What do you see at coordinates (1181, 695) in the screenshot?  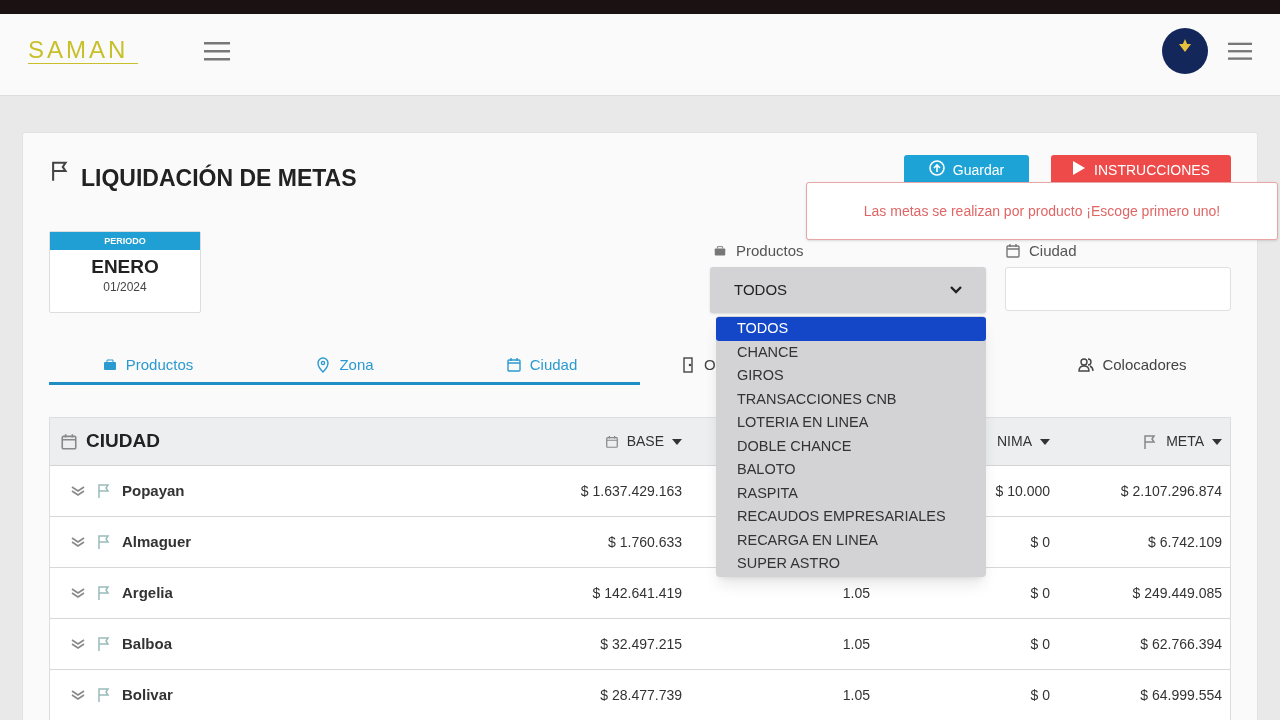 I see `table-cell-text: $ 64.999.554` at bounding box center [1181, 695].